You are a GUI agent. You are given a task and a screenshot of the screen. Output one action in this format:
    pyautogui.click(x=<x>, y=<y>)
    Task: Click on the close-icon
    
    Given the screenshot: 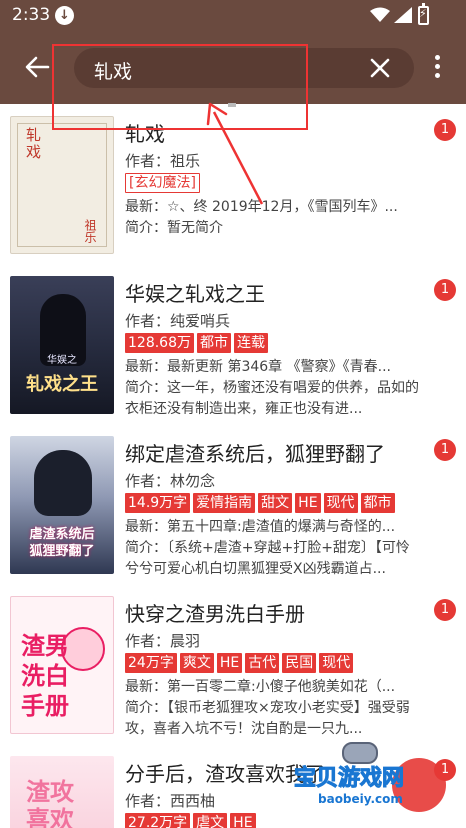 What is the action you would take?
    pyautogui.click(x=380, y=68)
    